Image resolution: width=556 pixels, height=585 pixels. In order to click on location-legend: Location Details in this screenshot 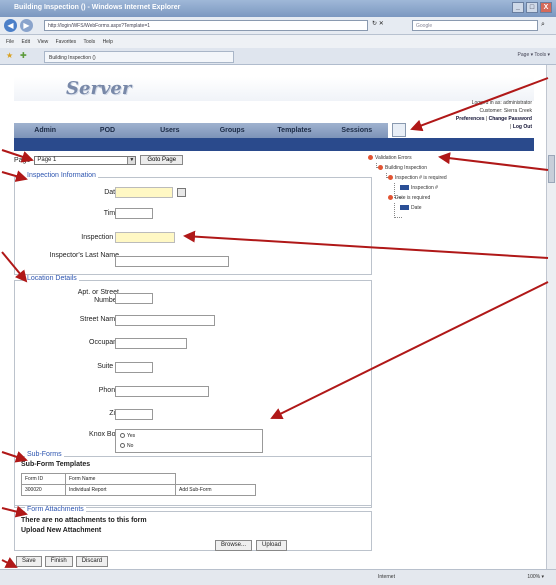, I will do `click(52, 278)`.